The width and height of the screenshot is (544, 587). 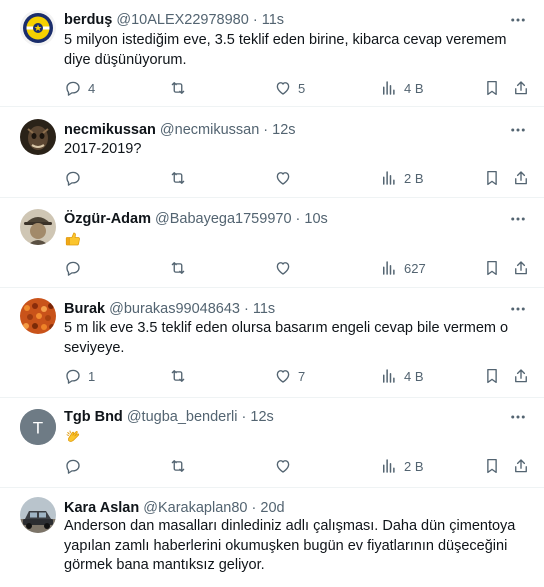 What do you see at coordinates (195, 508) in the screenshot?
I see `author-handle: @Karakaplan80` at bounding box center [195, 508].